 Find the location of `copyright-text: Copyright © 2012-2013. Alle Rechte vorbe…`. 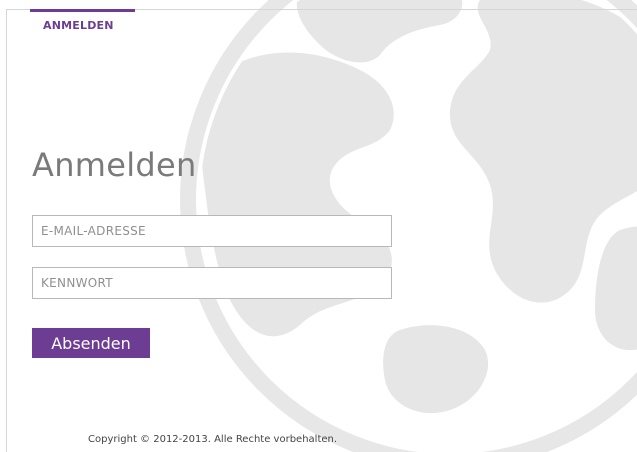

copyright-text: Copyright © 2012-2013. Alle Rechte vorbe… is located at coordinates (213, 439).